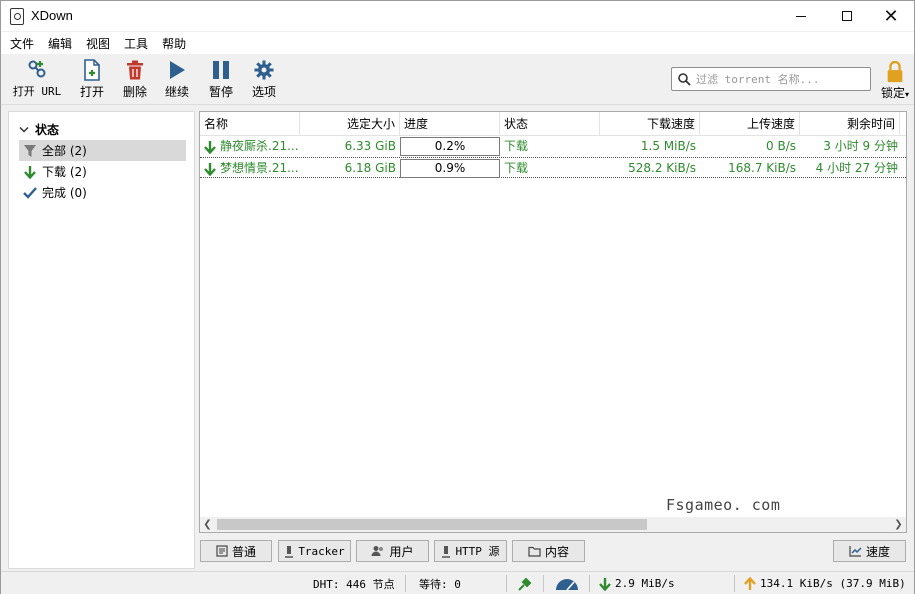 The image size is (915, 594). Describe the element at coordinates (645, 583) in the screenshot. I see `download-speed-value: 2.9 MiB/s` at that location.